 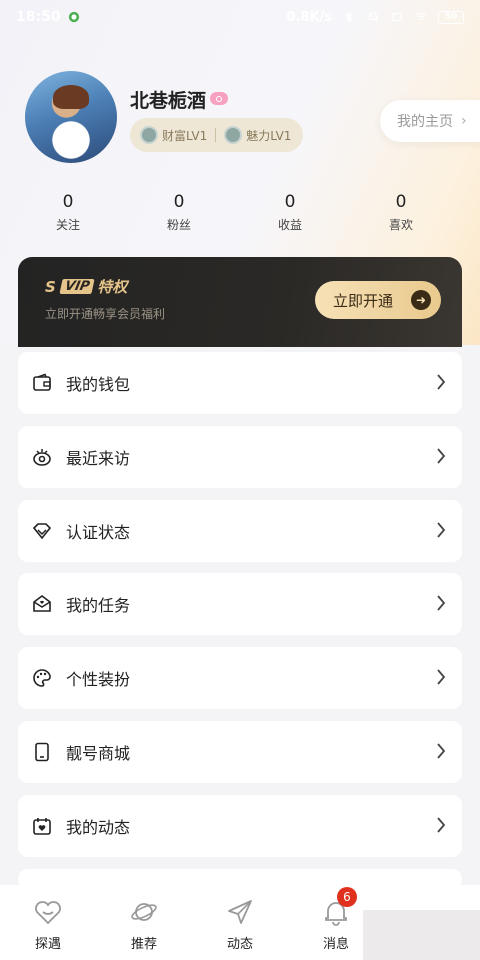 What do you see at coordinates (98, 605) in the screenshot?
I see `menu-label: 我的任务` at bounding box center [98, 605].